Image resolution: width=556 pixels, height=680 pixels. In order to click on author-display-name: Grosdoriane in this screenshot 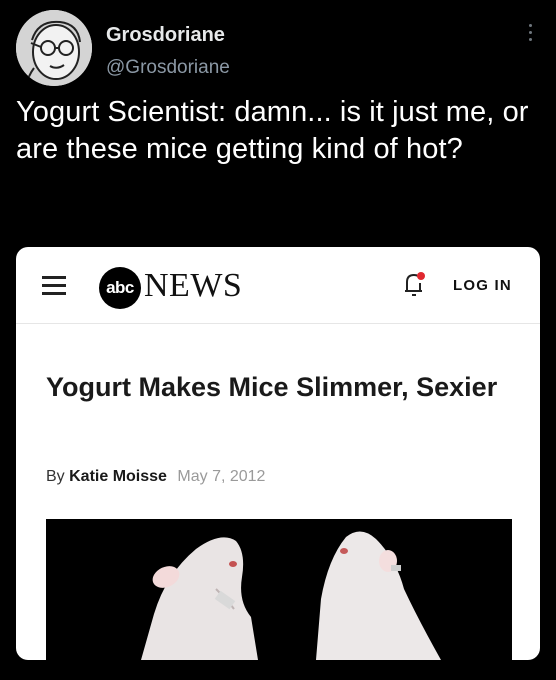, I will do `click(165, 35)`.